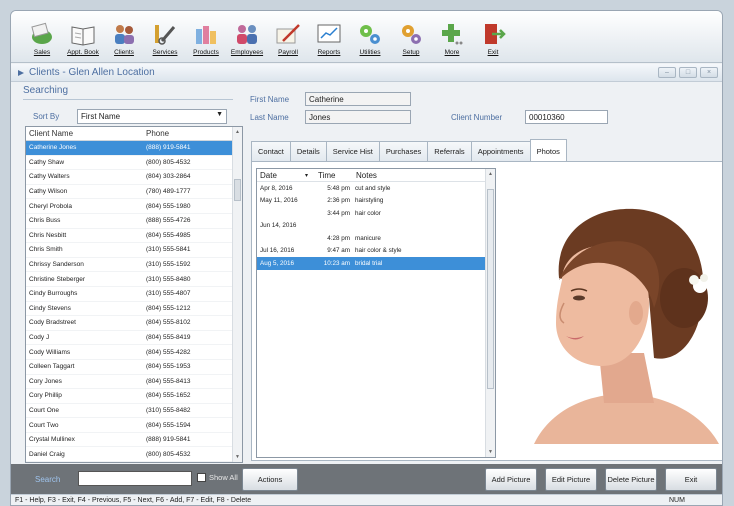  I want to click on client-row: Daniella Samara(780) 489-1777, so click(134, 462).